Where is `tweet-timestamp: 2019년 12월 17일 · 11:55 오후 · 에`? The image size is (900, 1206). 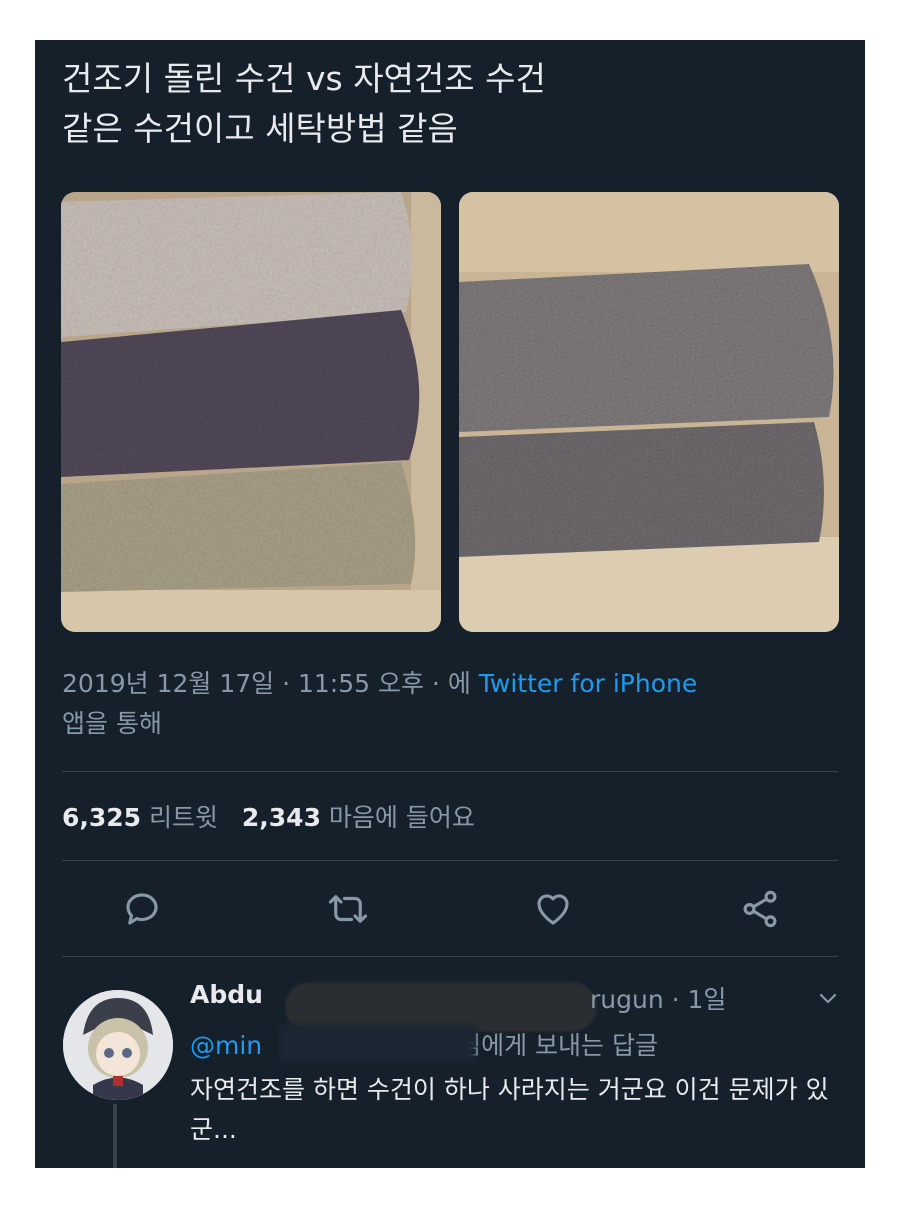
tweet-timestamp: 2019년 12월 17일 · 11:55 오후 · 에 is located at coordinates (266, 683).